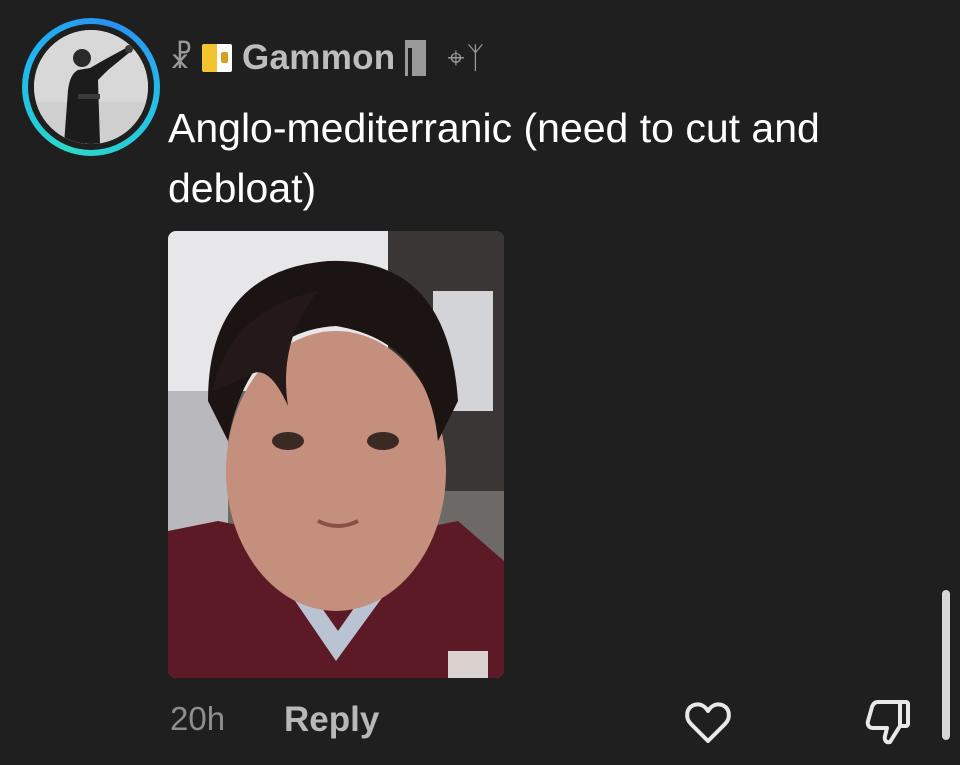  I want to click on heart-outline-icon, so click(708, 722).